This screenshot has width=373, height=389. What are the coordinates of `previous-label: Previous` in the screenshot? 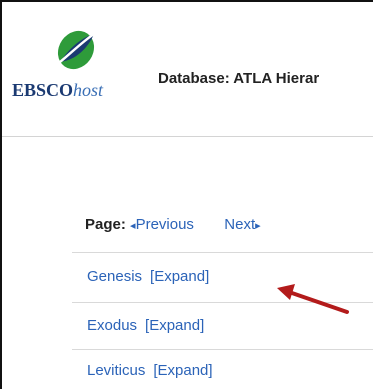 It's located at (164, 224).